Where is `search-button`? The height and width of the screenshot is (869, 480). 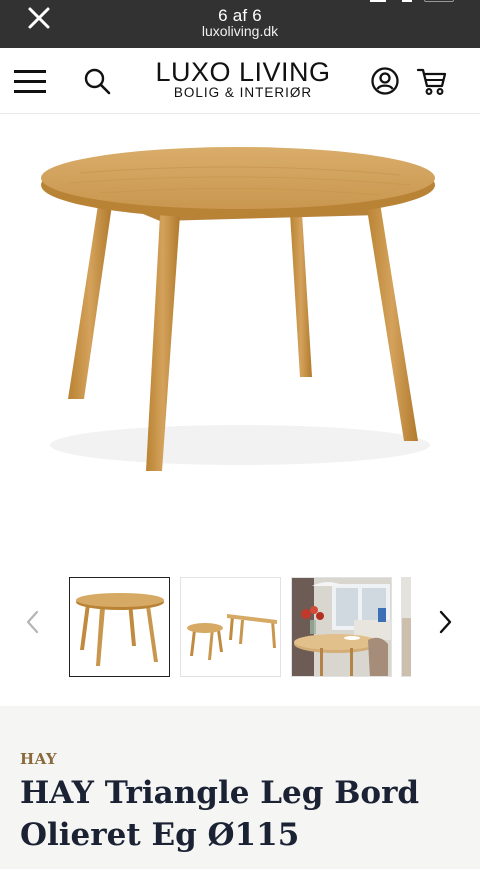
search-button is located at coordinates (97, 81).